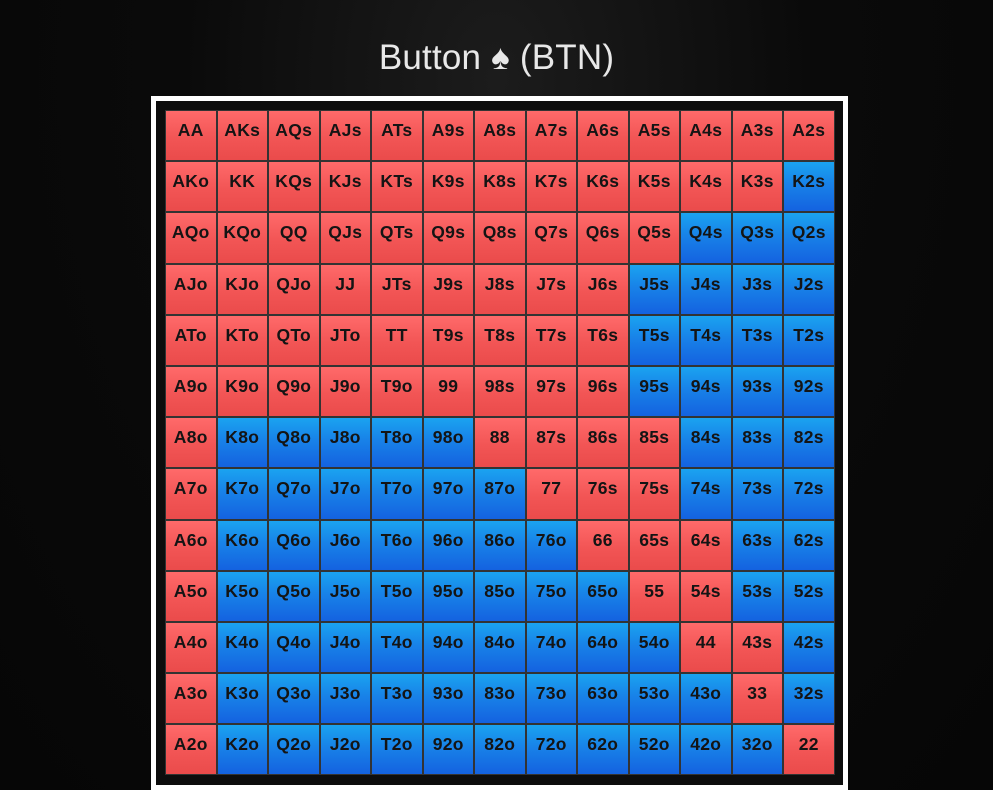 This screenshot has width=993, height=790. I want to click on hand-cell-J5o: J5o, so click(345, 596).